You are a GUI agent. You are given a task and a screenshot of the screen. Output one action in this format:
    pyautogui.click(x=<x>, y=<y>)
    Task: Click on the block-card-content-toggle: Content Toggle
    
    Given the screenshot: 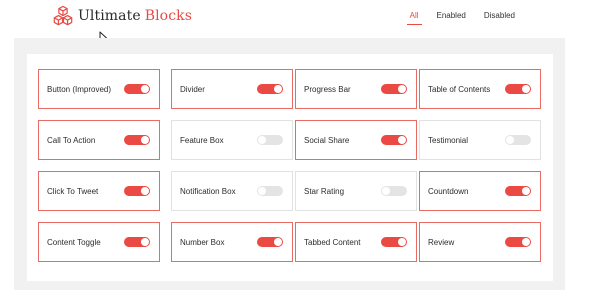 What is the action you would take?
    pyautogui.click(x=99, y=242)
    